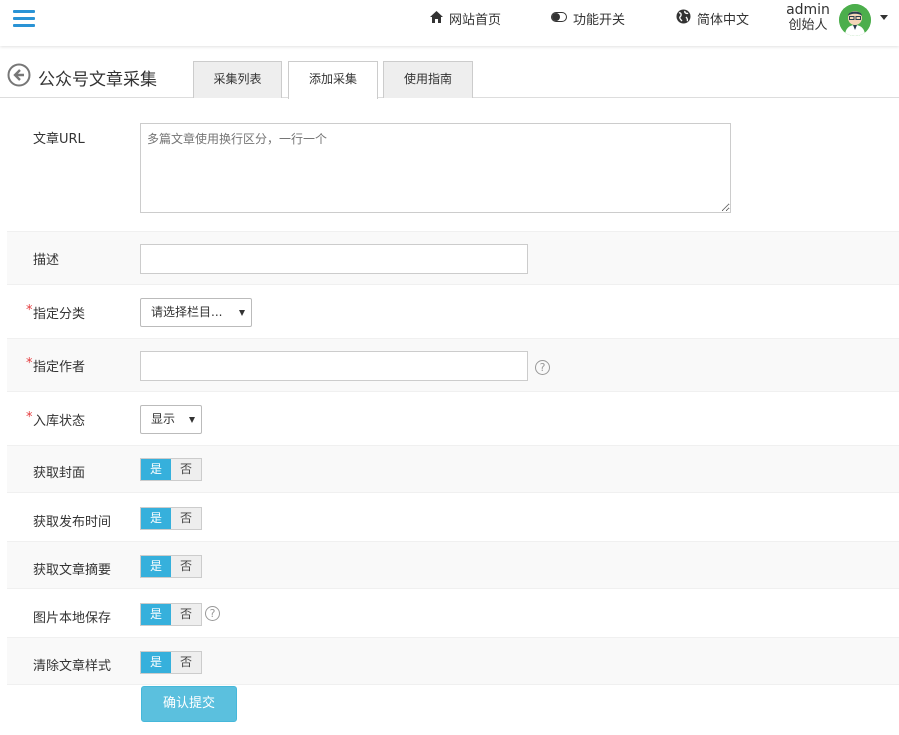 The image size is (899, 735). What do you see at coordinates (97, 80) in the screenshot?
I see `page-title: 公众号文章采集` at bounding box center [97, 80].